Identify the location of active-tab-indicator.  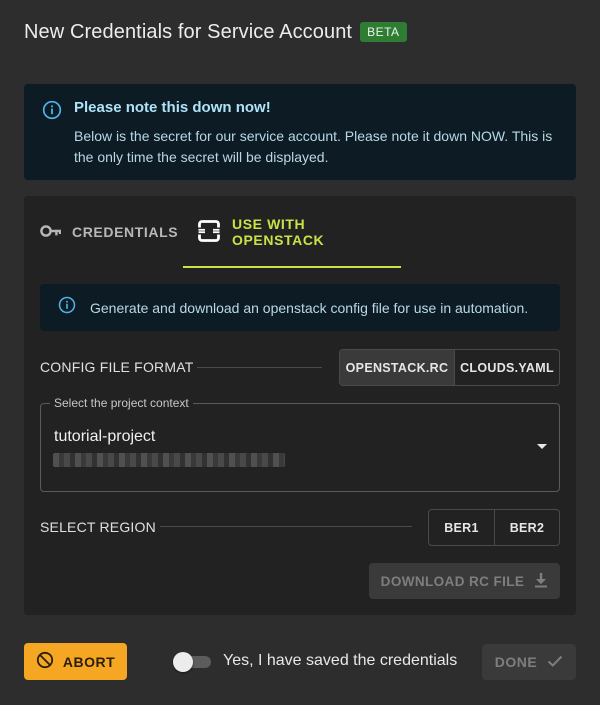
(292, 267).